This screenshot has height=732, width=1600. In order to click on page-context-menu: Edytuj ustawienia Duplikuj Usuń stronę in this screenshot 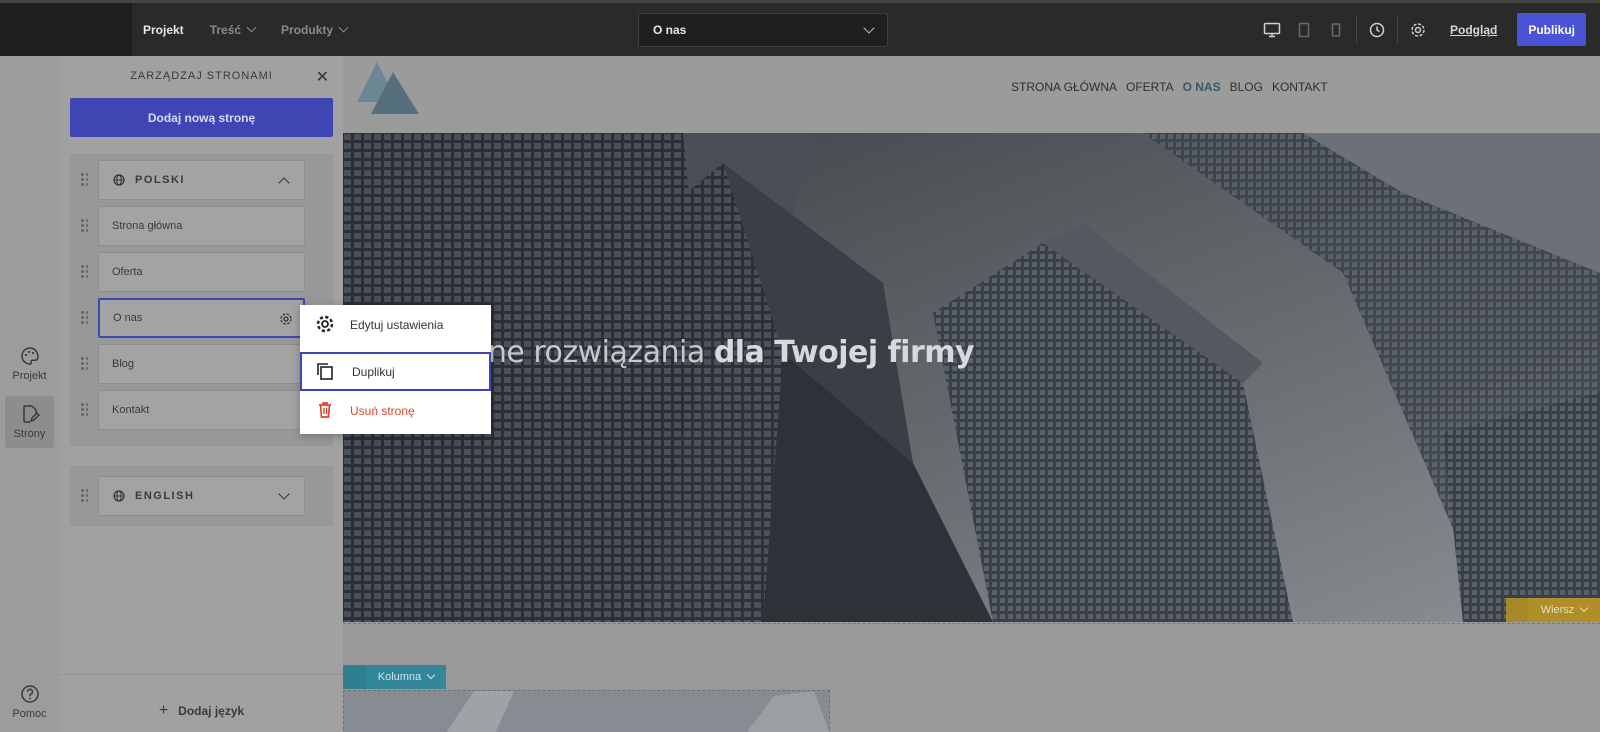, I will do `click(395, 369)`.